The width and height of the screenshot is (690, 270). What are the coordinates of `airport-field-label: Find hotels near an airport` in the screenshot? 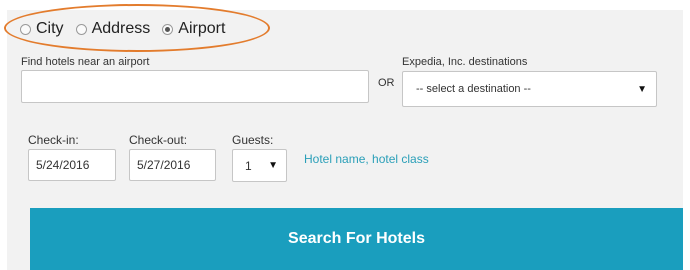 It's located at (85, 62).